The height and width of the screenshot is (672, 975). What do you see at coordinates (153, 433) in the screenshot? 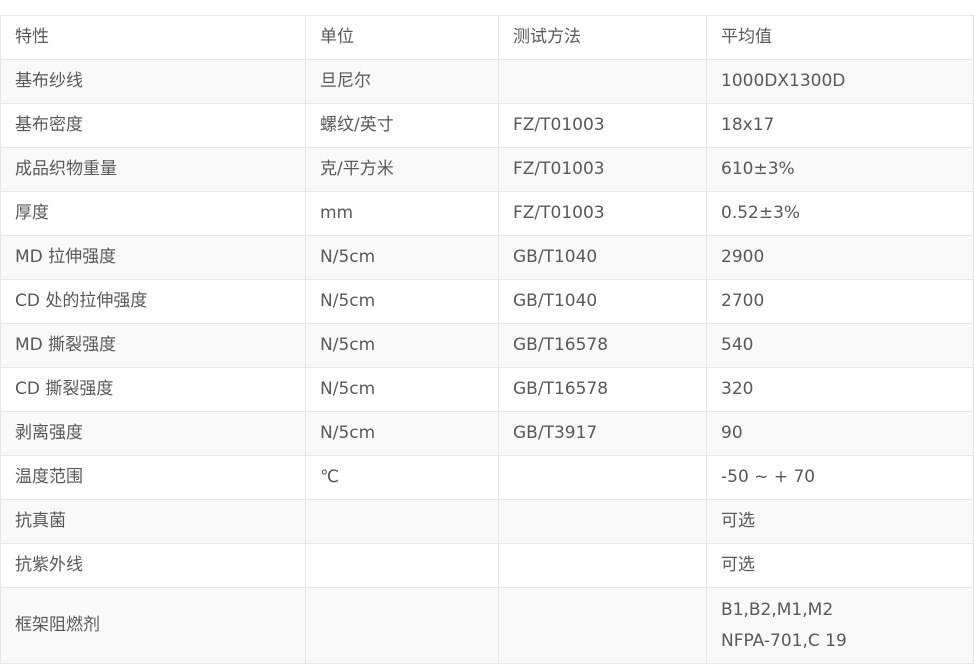
I see `cell-property: 剥离强度` at bounding box center [153, 433].